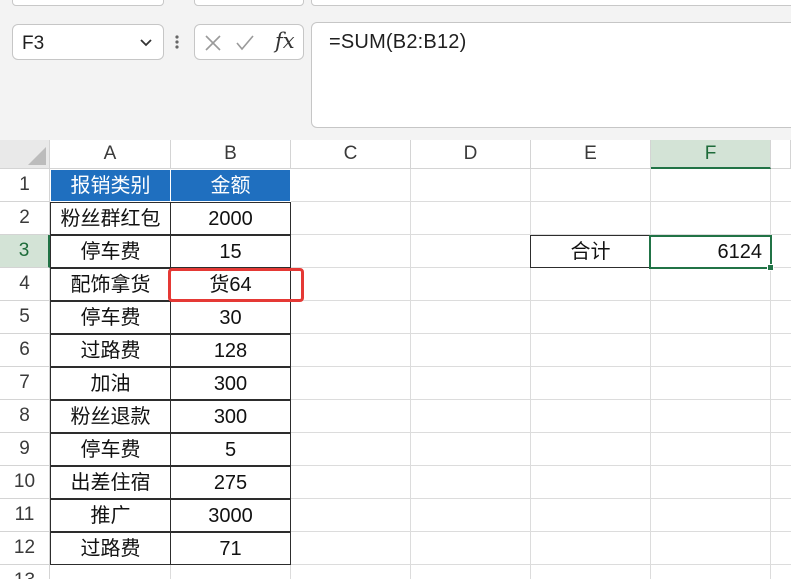 The width and height of the screenshot is (791, 579). Describe the element at coordinates (177, 42) in the screenshot. I see `drag-handle-icon` at that location.